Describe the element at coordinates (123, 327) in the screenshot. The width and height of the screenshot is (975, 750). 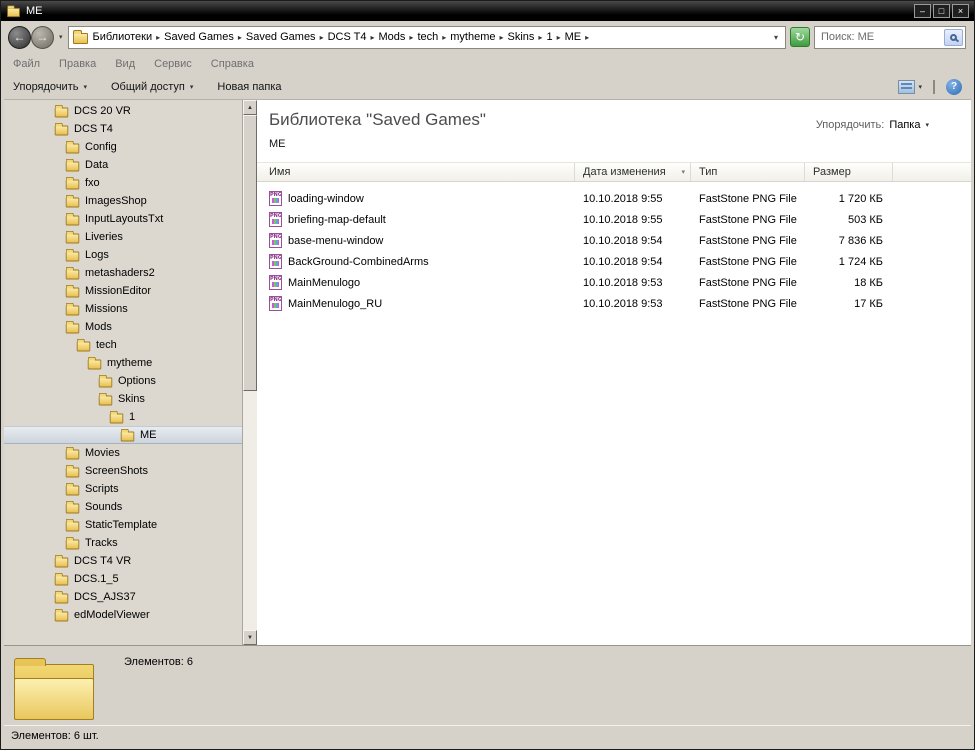
I see `tree-item-12: Mods` at that location.